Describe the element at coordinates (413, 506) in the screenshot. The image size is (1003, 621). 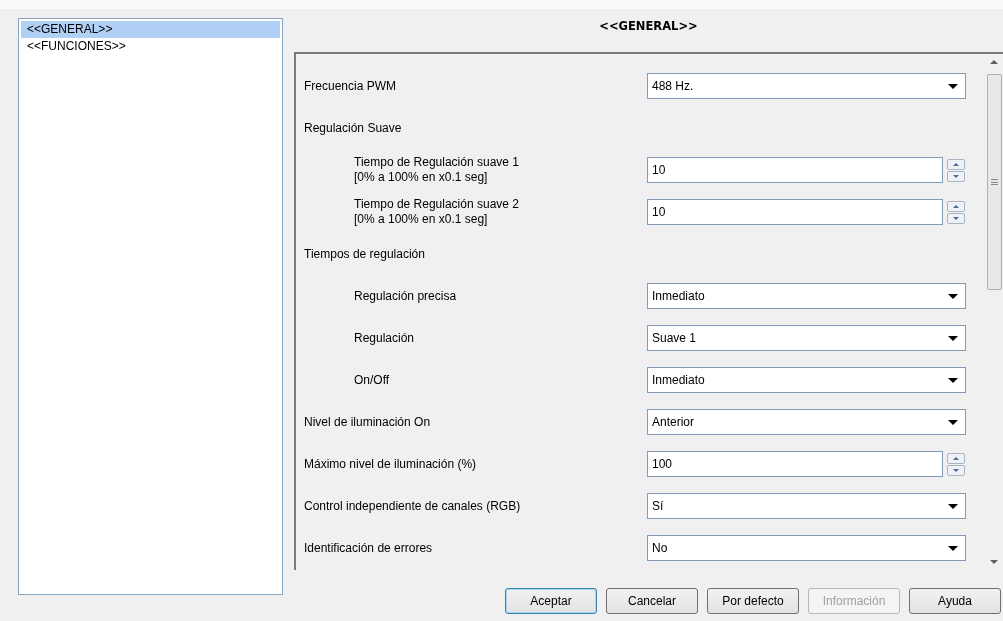
I see `field-label: Control independiente de canales (RGB)` at that location.